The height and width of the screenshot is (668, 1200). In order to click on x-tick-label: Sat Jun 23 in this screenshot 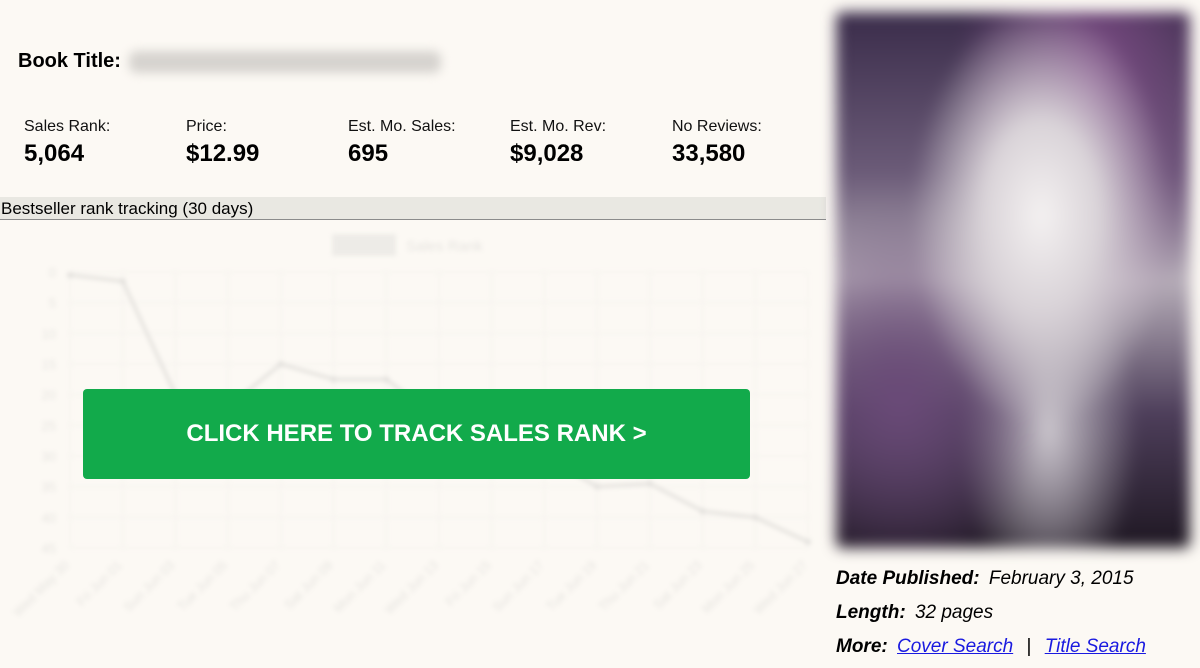, I will do `click(677, 585)`.